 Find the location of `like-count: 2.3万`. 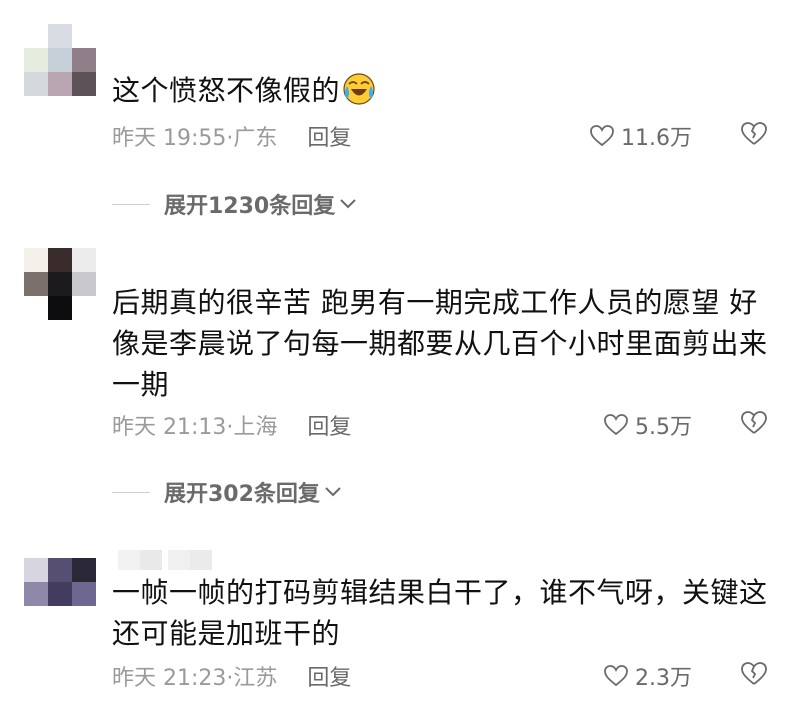

like-count: 2.3万 is located at coordinates (663, 678).